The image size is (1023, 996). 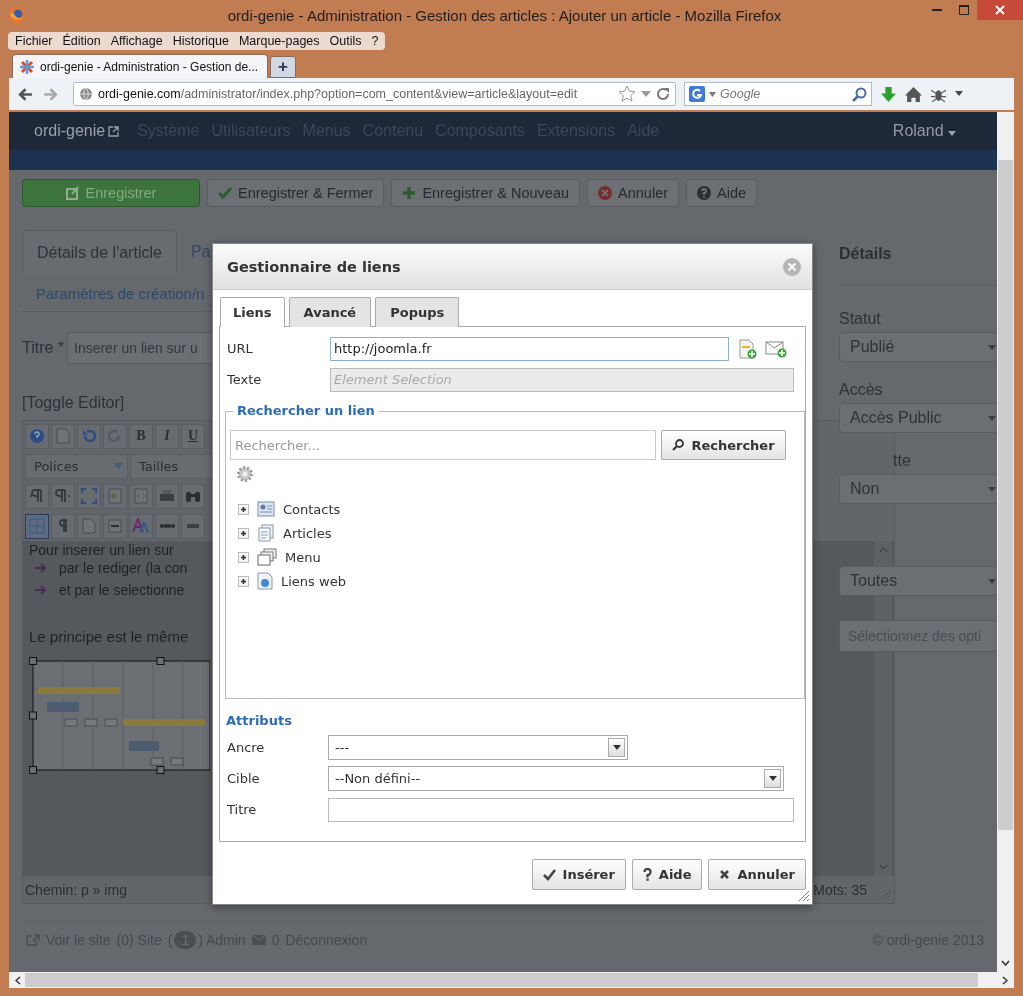 I want to click on field-label: Accès, so click(x=861, y=390).